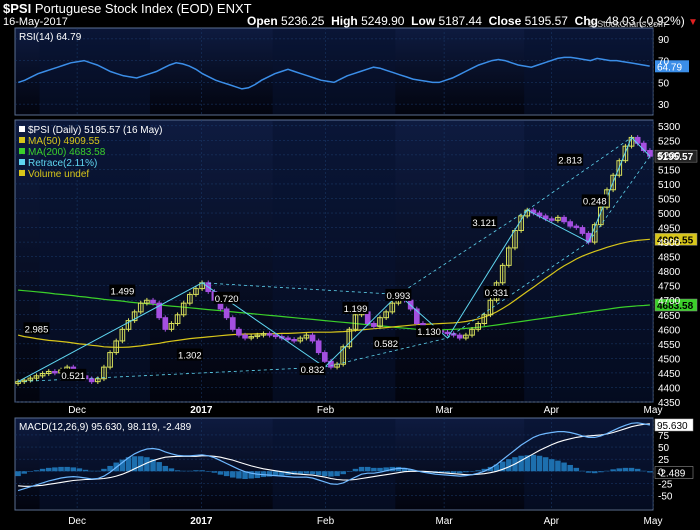 Image resolution: width=700 pixels, height=530 pixels. Describe the element at coordinates (58, 174) in the screenshot. I see `price-legend-item: Volume undef` at that location.